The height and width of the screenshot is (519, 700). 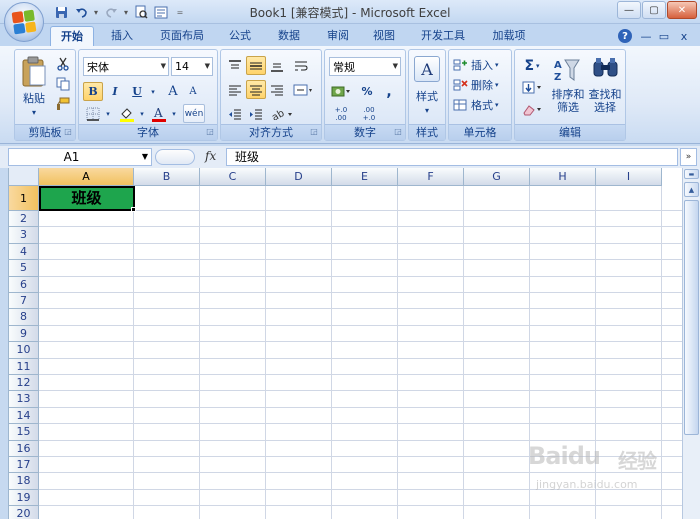 What do you see at coordinates (427, 69) in the screenshot?
I see `styles-icon: A` at bounding box center [427, 69].